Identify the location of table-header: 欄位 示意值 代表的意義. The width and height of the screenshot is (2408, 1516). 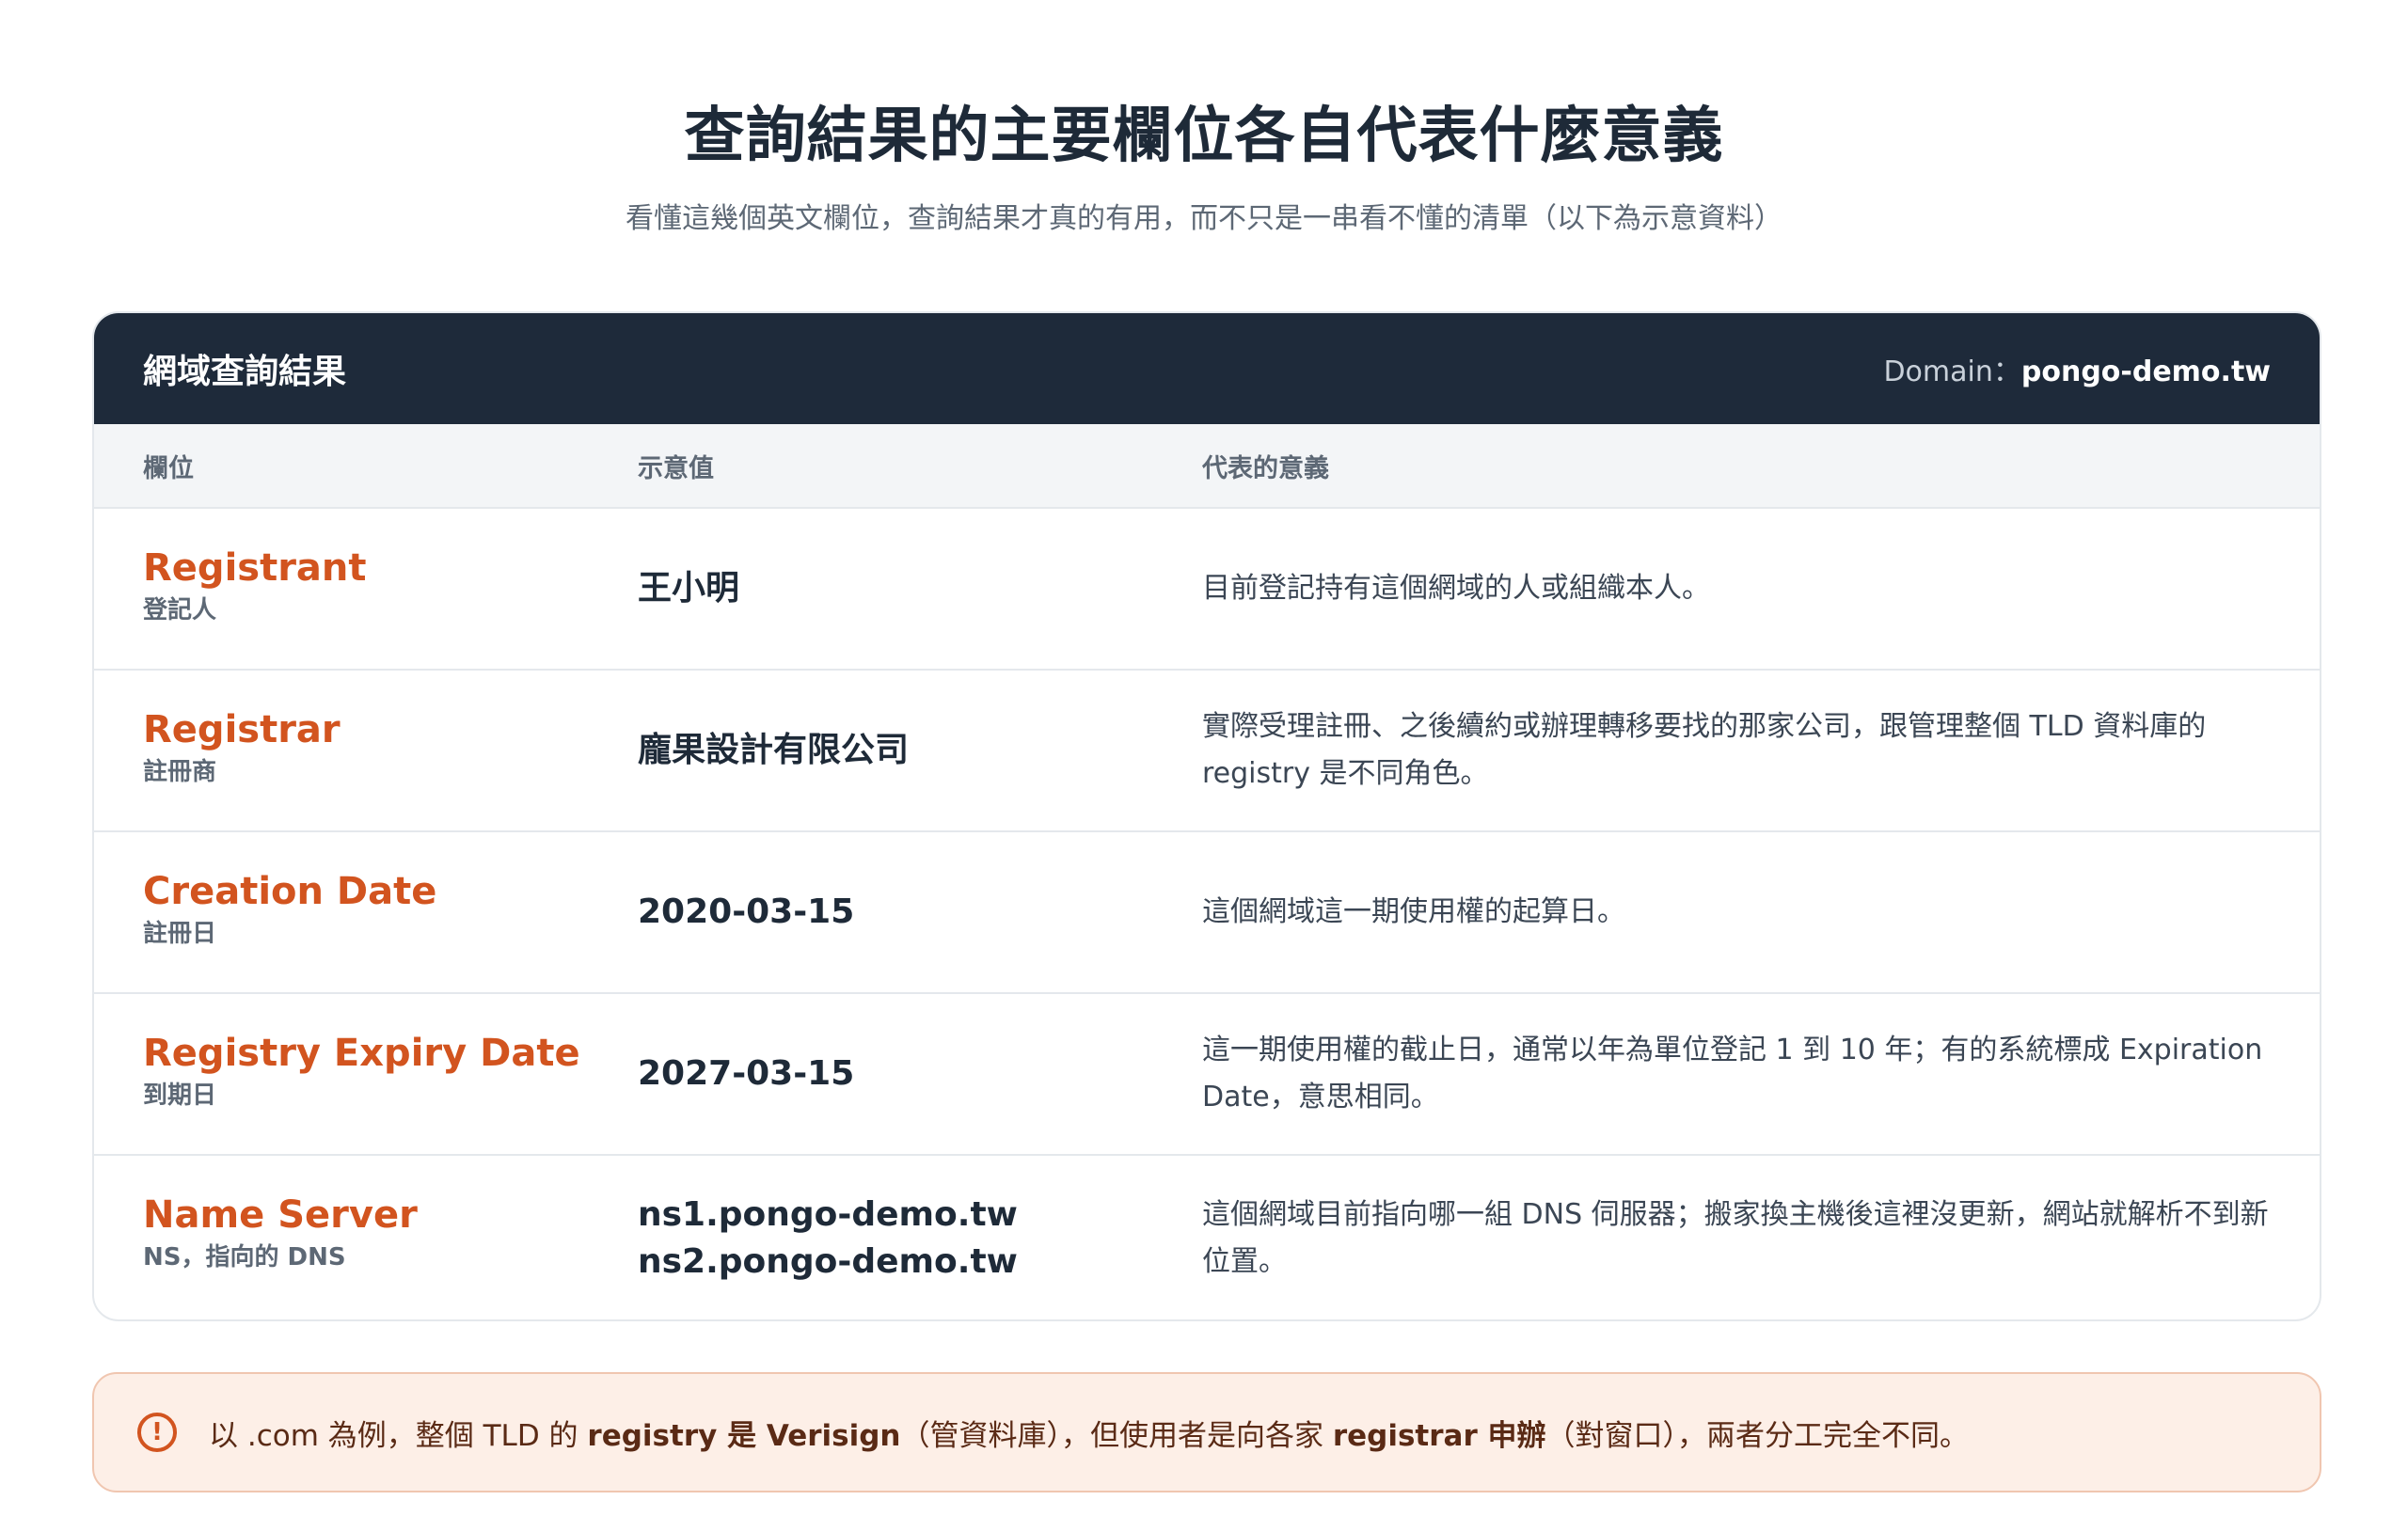
(1207, 466).